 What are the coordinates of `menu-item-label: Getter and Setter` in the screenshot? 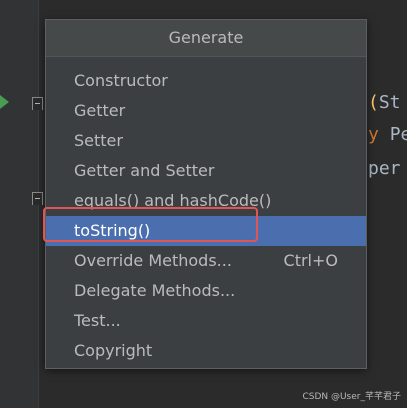 It's located at (144, 170).